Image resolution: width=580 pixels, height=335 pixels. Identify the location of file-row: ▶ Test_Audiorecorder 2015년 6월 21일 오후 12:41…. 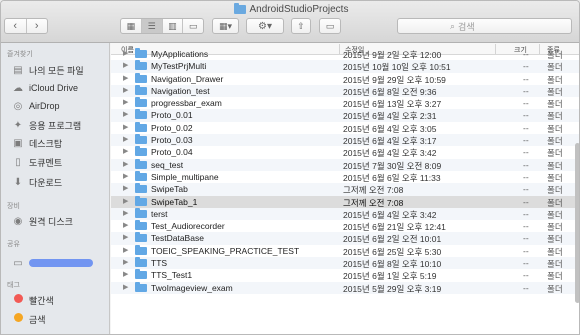
(345, 226).